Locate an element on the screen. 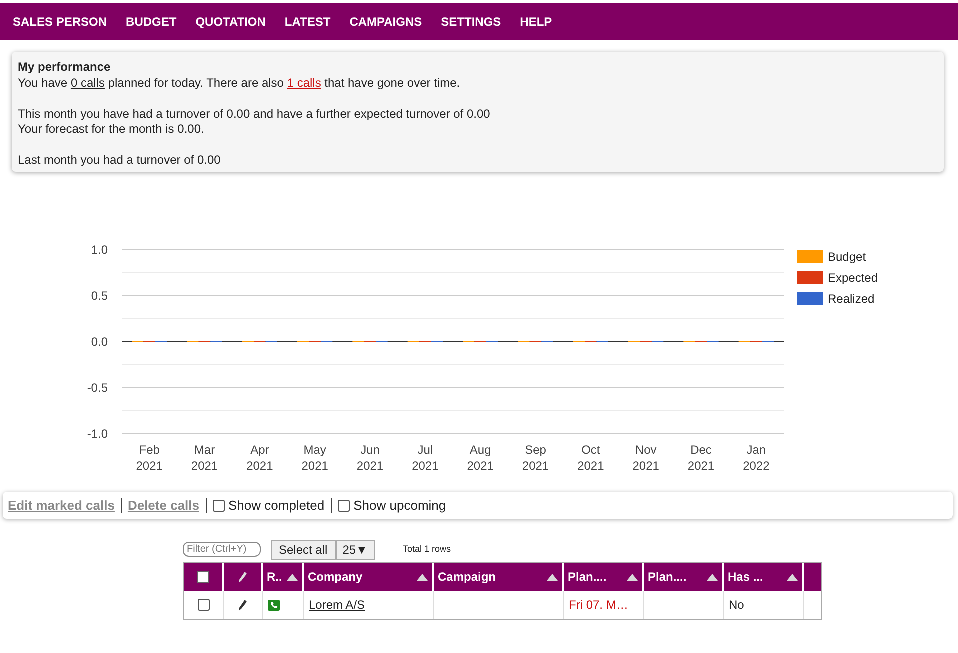  nav-link: BUDGET is located at coordinates (151, 21).